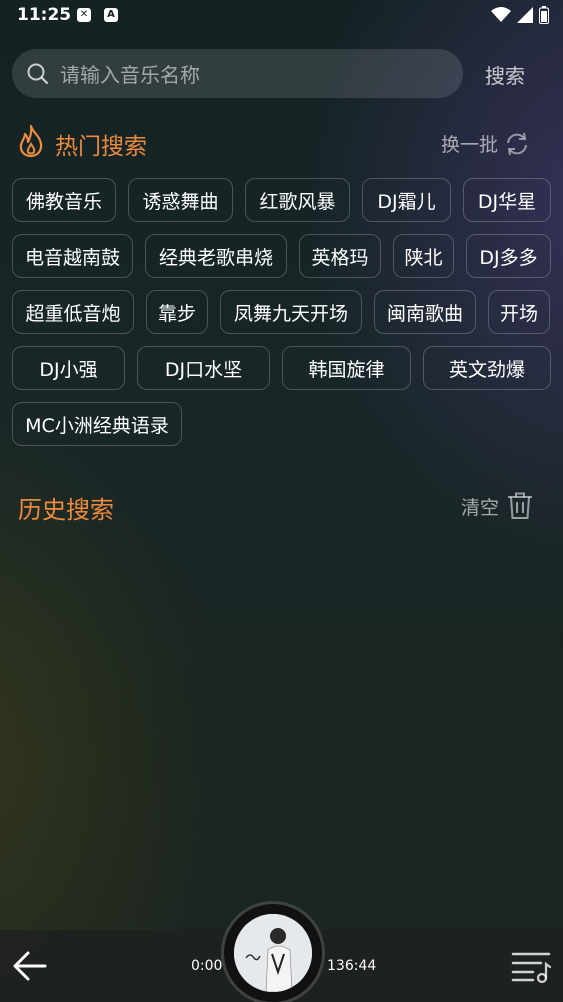  I want to click on hot-tag: 靠步, so click(177, 312).